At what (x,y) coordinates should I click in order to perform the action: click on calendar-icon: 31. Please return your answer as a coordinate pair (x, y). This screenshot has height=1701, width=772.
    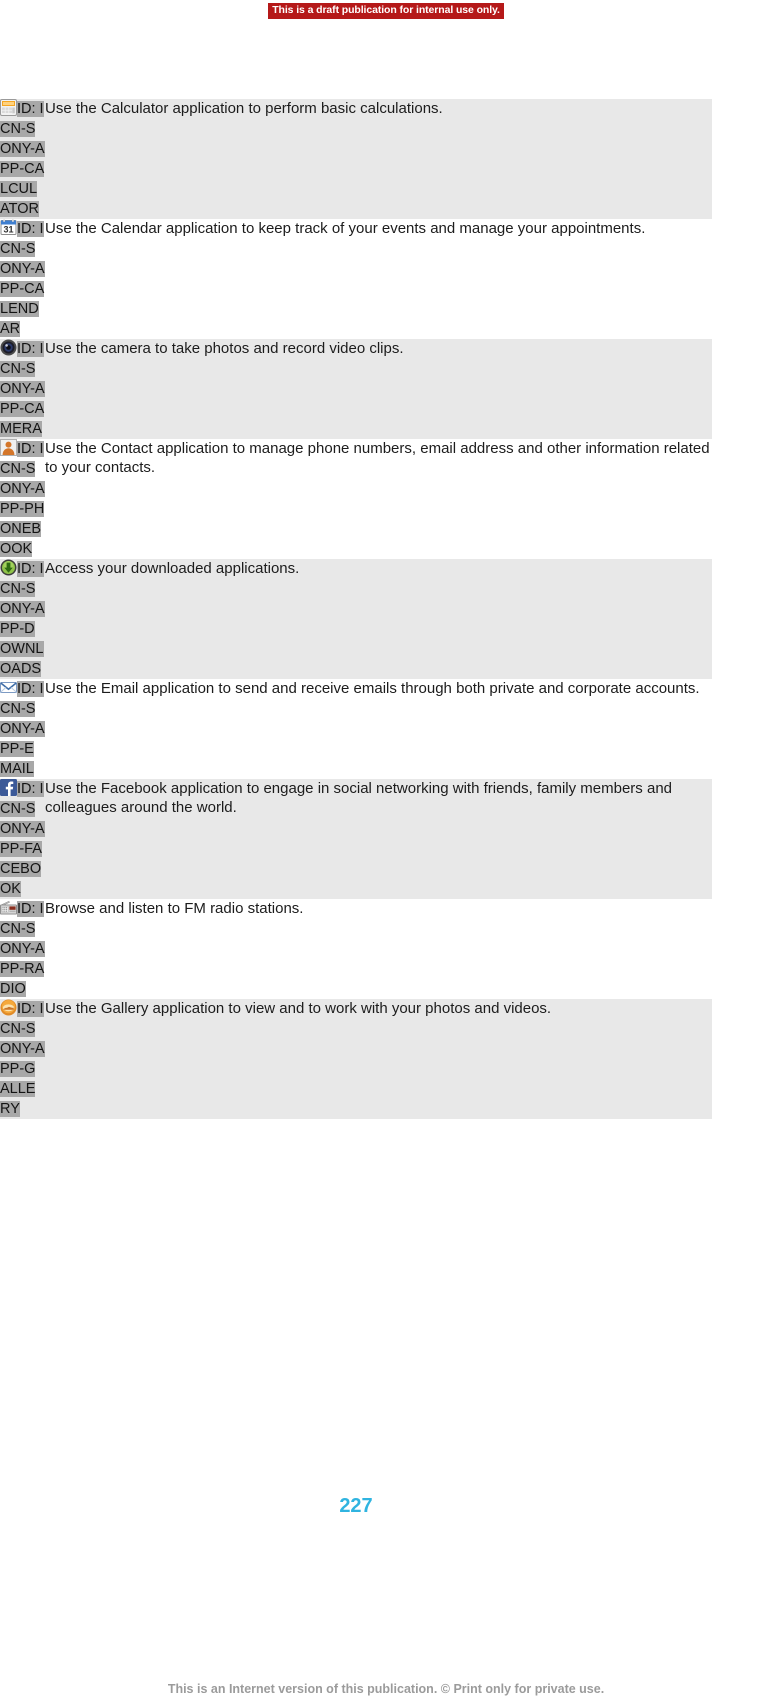
    Looking at the image, I should click on (8, 227).